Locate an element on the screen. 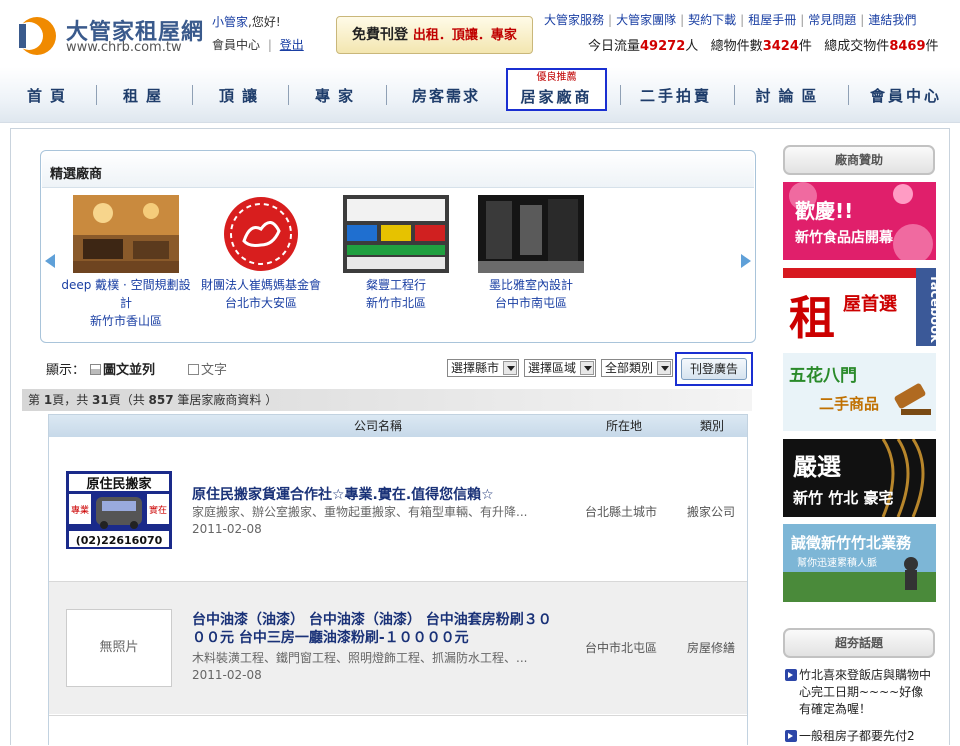 Image resolution: width=960 pixels, height=746 pixels. district-select-value: 選擇區域 is located at coordinates (552, 368).